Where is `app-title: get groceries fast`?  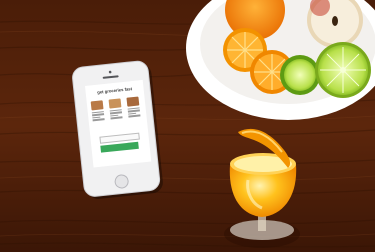 app-title: get groceries fast is located at coordinates (114, 90).